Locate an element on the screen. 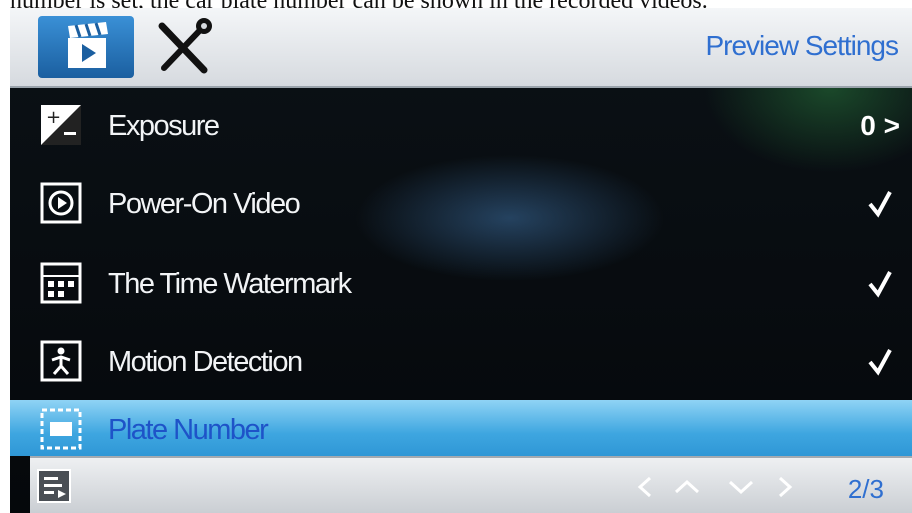 This screenshot has width=912, height=513. video-clapper-icon is located at coordinates (88, 45).